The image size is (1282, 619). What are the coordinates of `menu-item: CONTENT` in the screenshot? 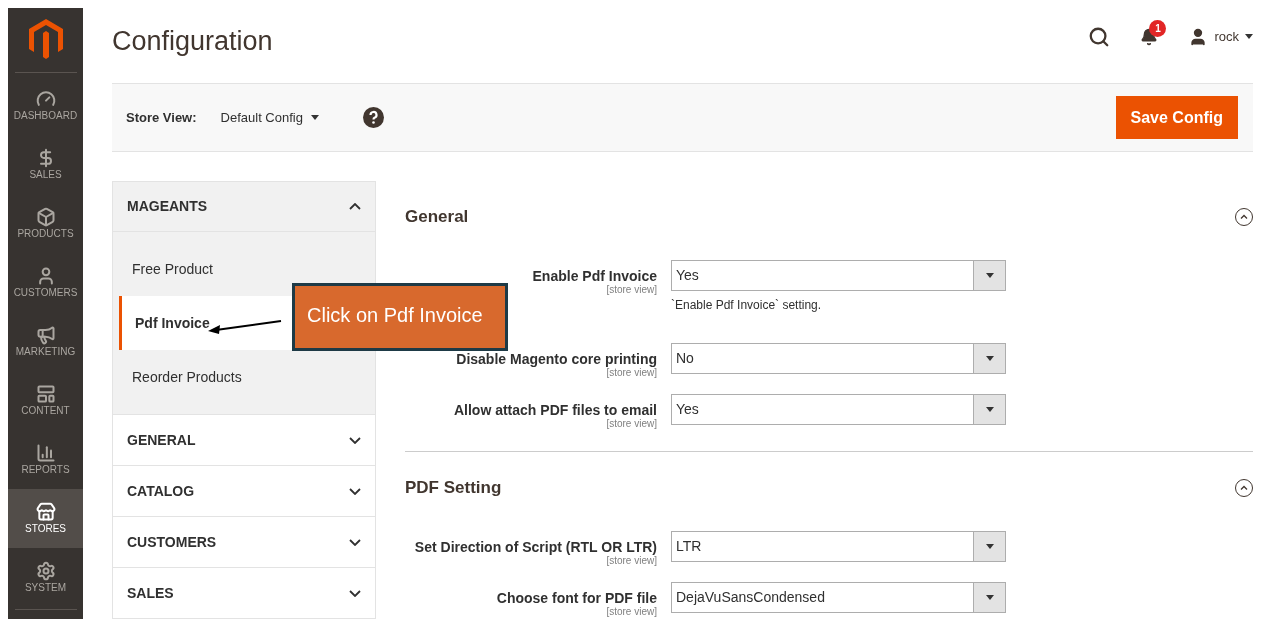 It's located at (45, 400).